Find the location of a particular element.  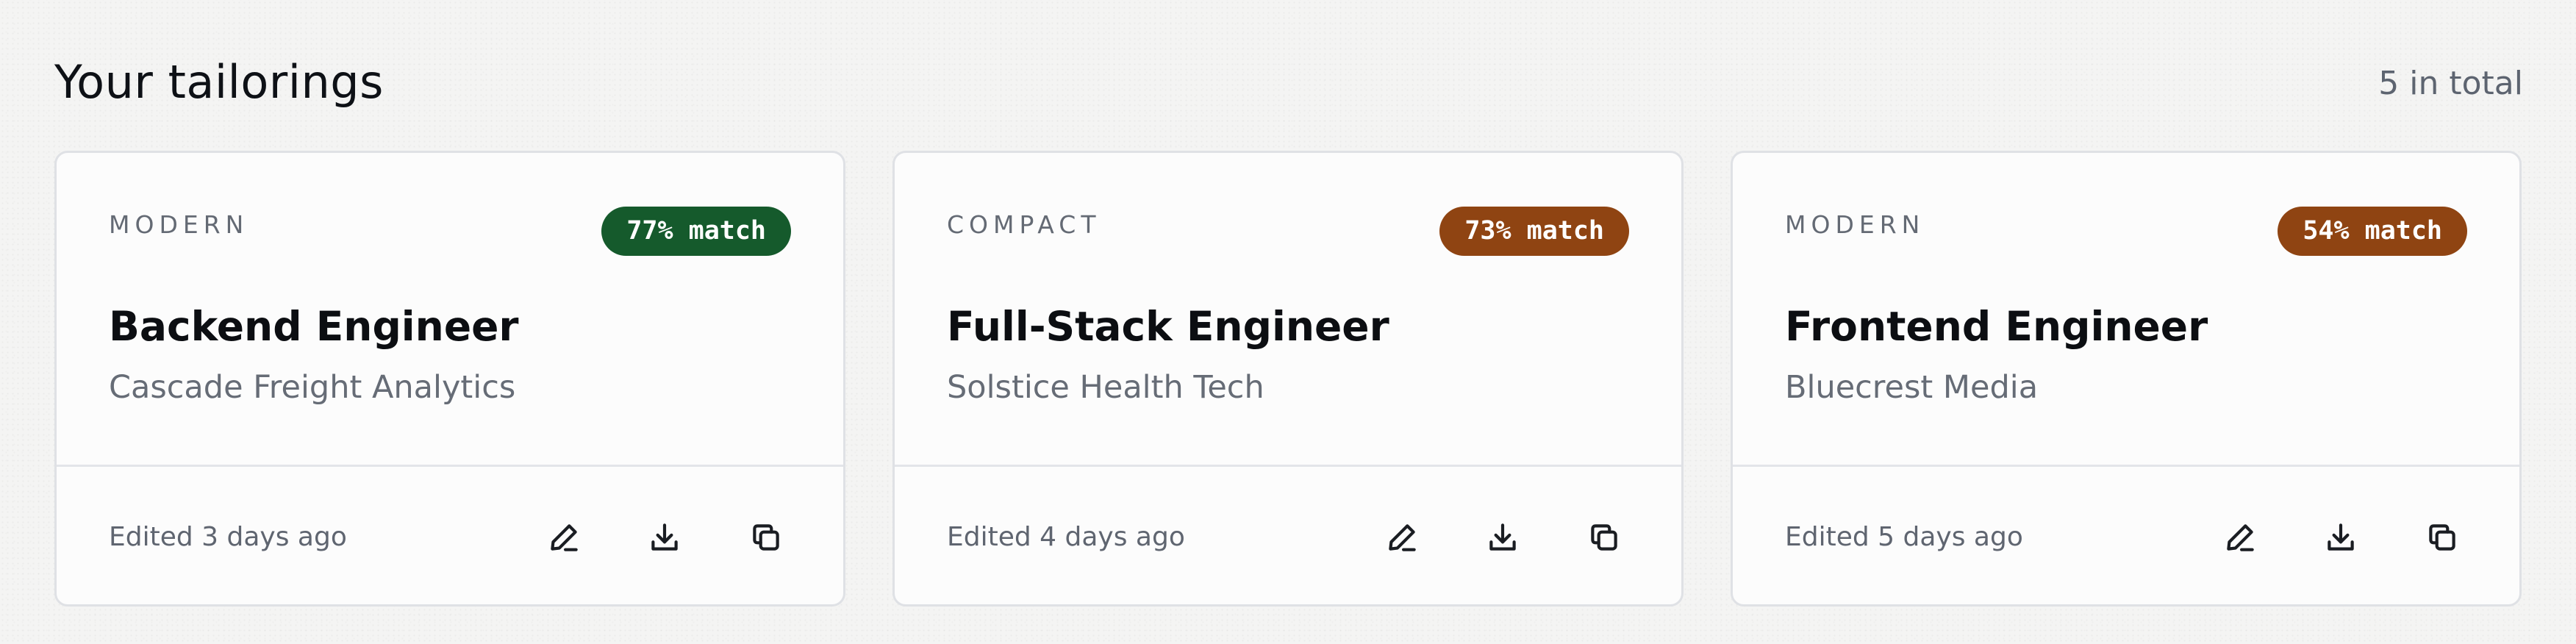

edited-timestamp: Edited 3 days ago is located at coordinates (228, 537).